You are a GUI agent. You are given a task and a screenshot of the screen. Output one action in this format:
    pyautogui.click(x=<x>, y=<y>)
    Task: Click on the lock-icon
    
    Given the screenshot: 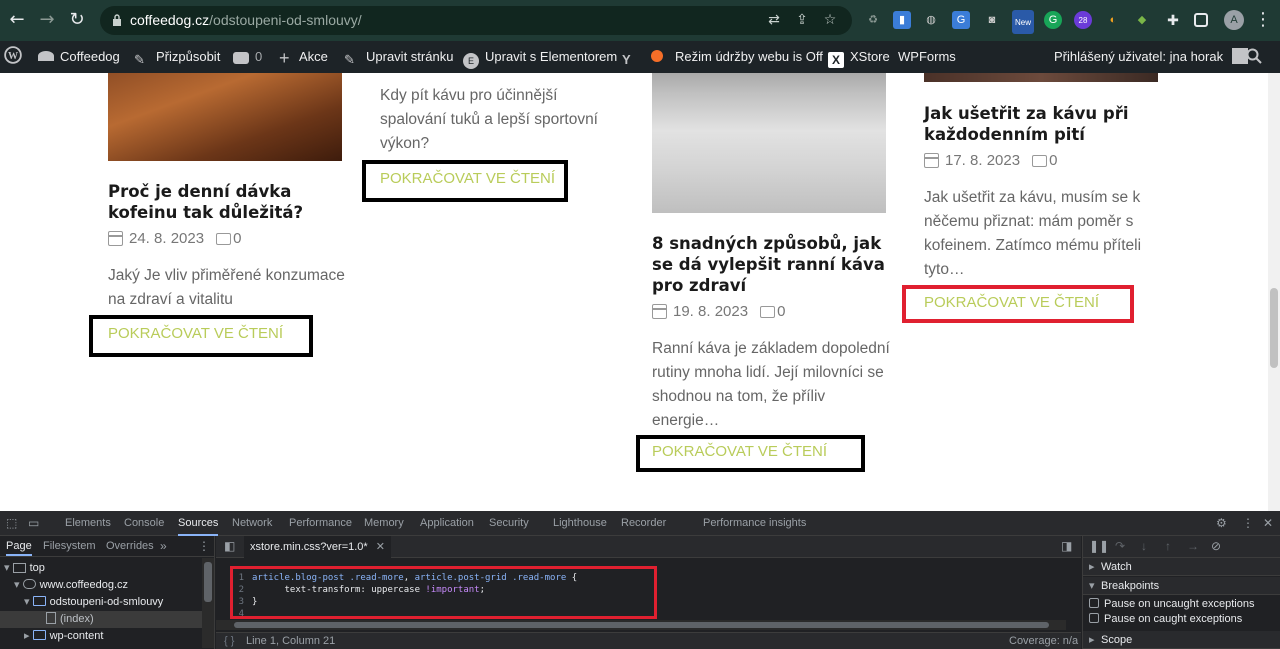 What is the action you would take?
    pyautogui.click(x=117, y=20)
    